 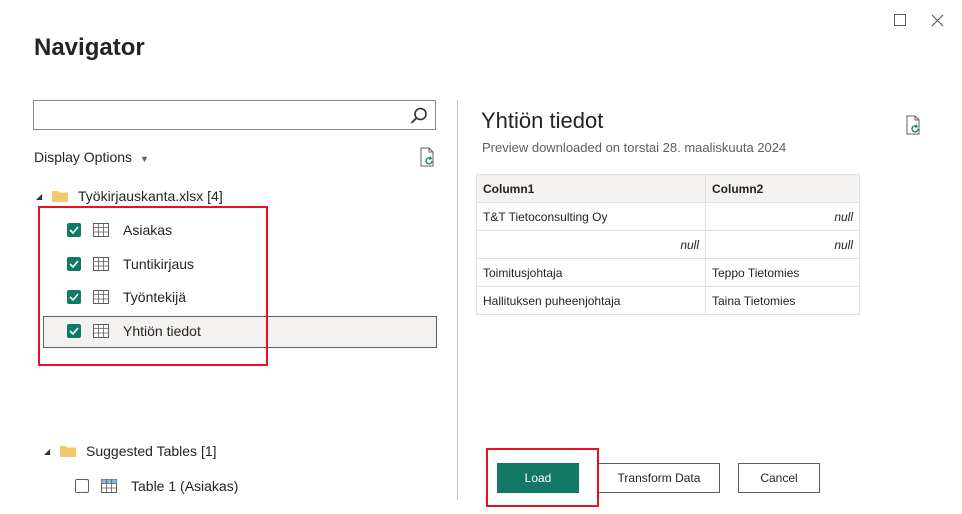 I want to click on tree-node-suggested: ◢ Suggested Tables [1], so click(x=130, y=451).